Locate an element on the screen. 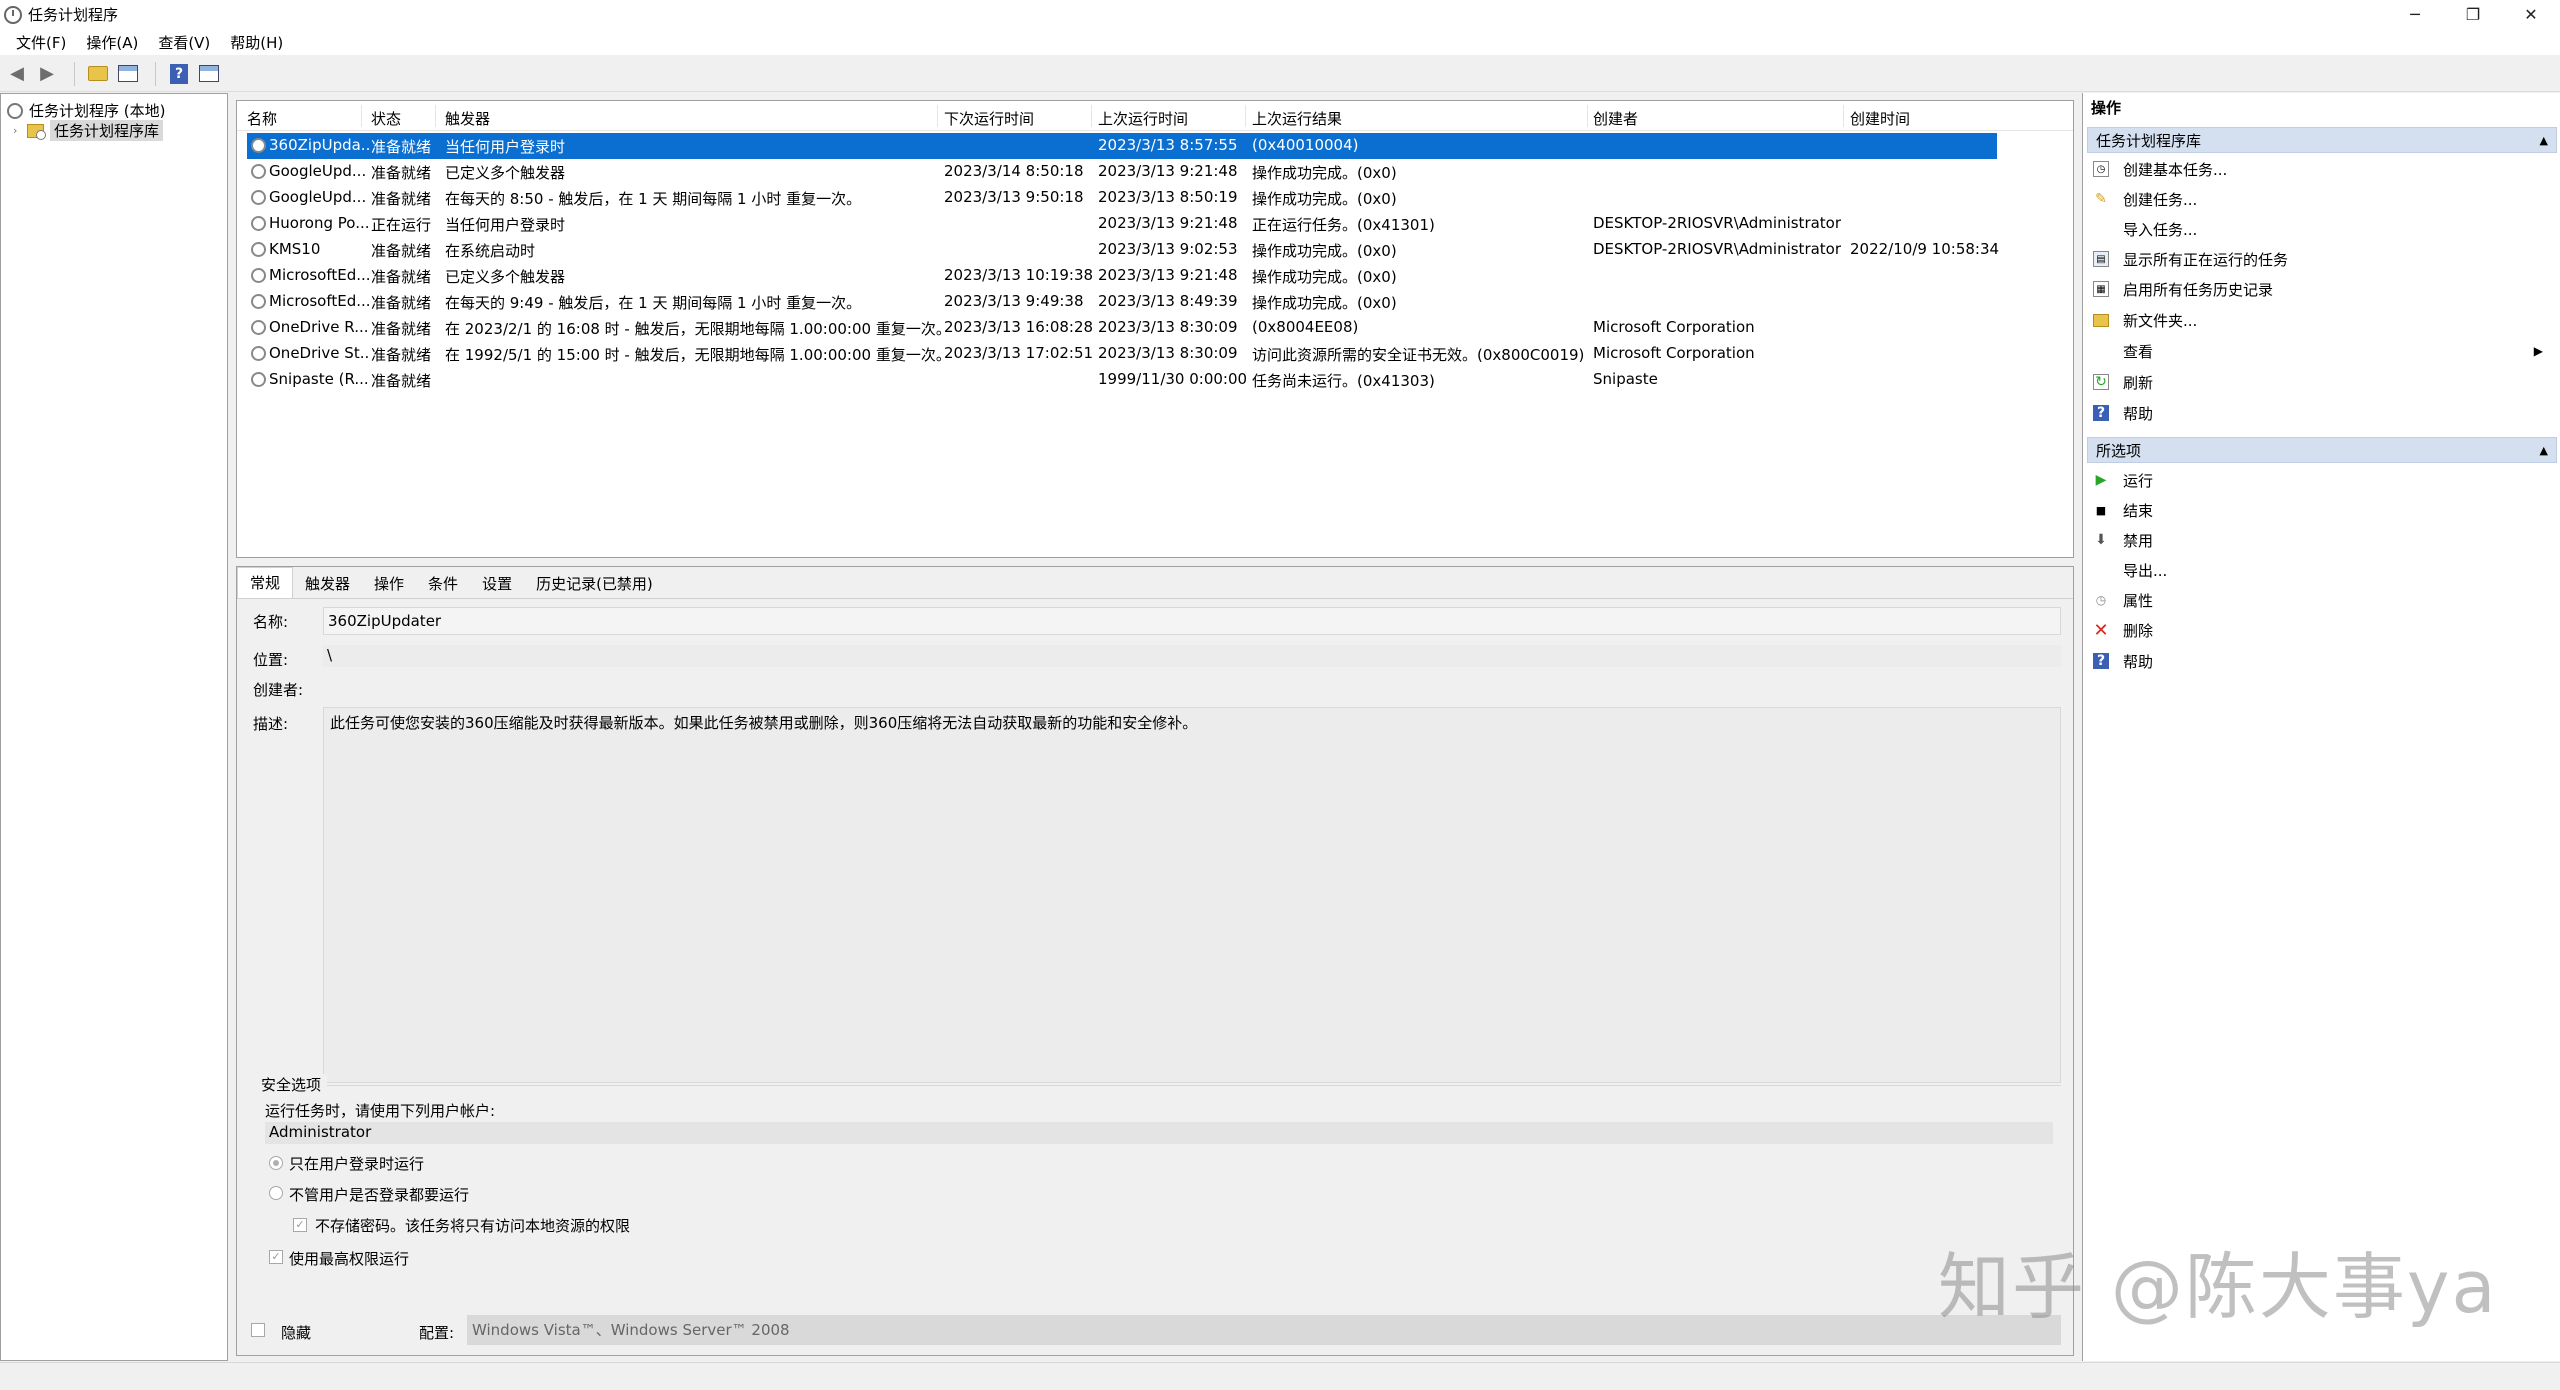 This screenshot has width=2560, height=1390. up-folder-button is located at coordinates (98, 74).